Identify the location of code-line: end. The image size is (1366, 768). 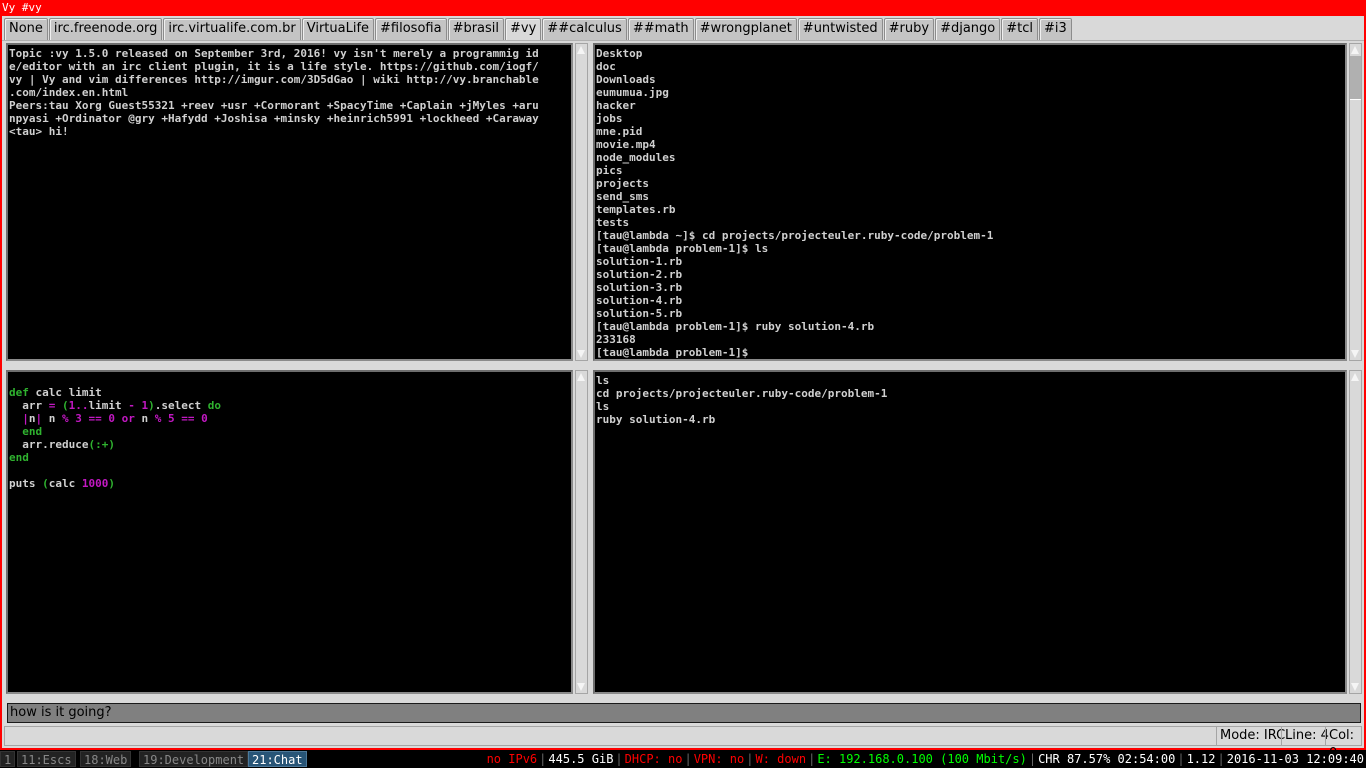
(289, 431).